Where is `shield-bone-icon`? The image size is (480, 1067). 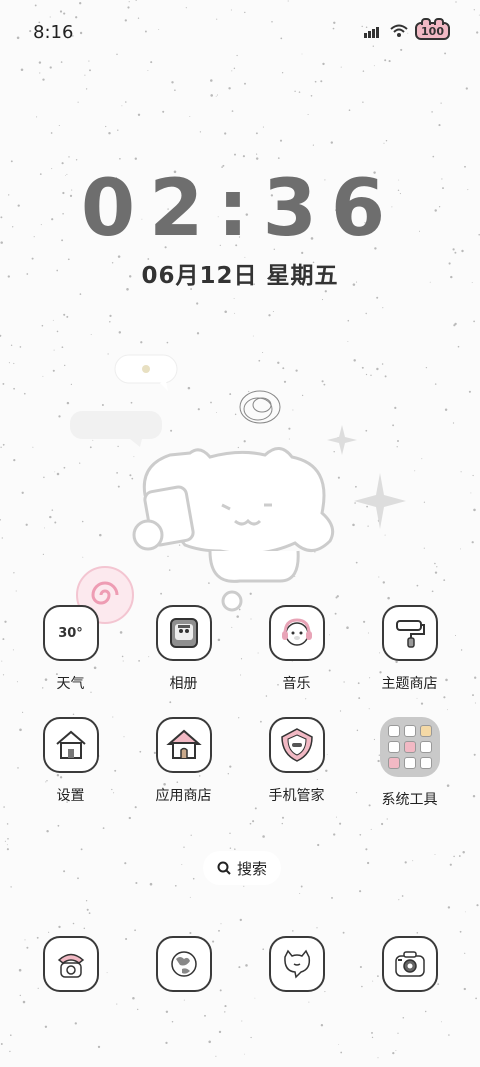 shield-bone-icon is located at coordinates (296, 745).